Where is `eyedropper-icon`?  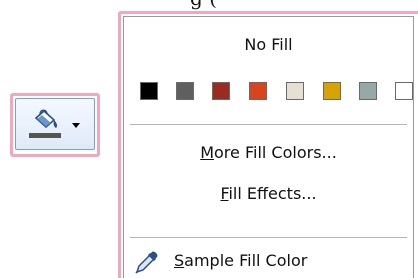 eyedropper-icon is located at coordinates (146, 262).